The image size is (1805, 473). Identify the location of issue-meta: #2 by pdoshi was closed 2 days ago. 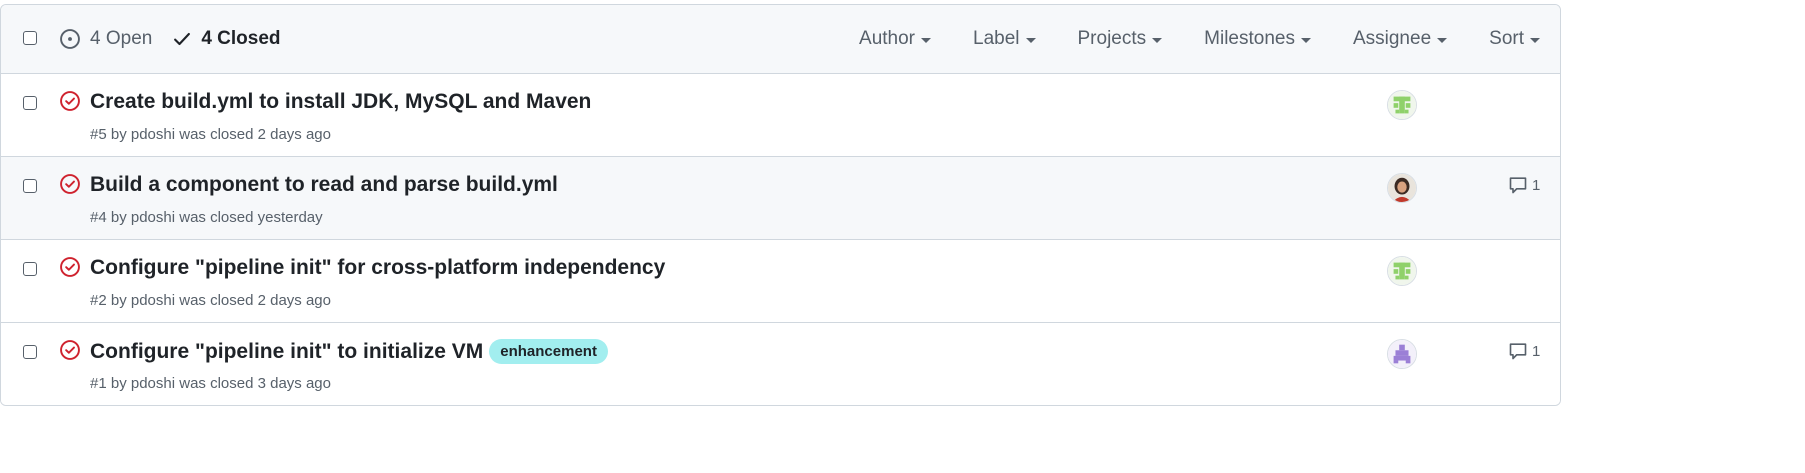
(210, 300).